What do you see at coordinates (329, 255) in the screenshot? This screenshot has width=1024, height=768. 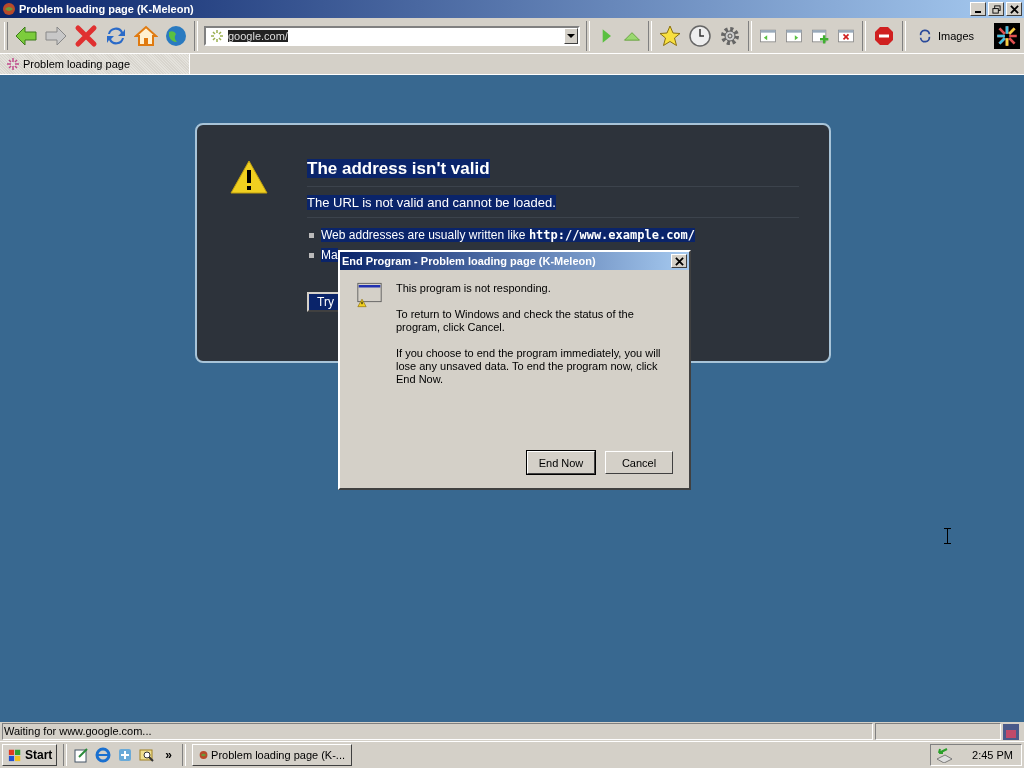 I see `error-hint: Ma` at bounding box center [329, 255].